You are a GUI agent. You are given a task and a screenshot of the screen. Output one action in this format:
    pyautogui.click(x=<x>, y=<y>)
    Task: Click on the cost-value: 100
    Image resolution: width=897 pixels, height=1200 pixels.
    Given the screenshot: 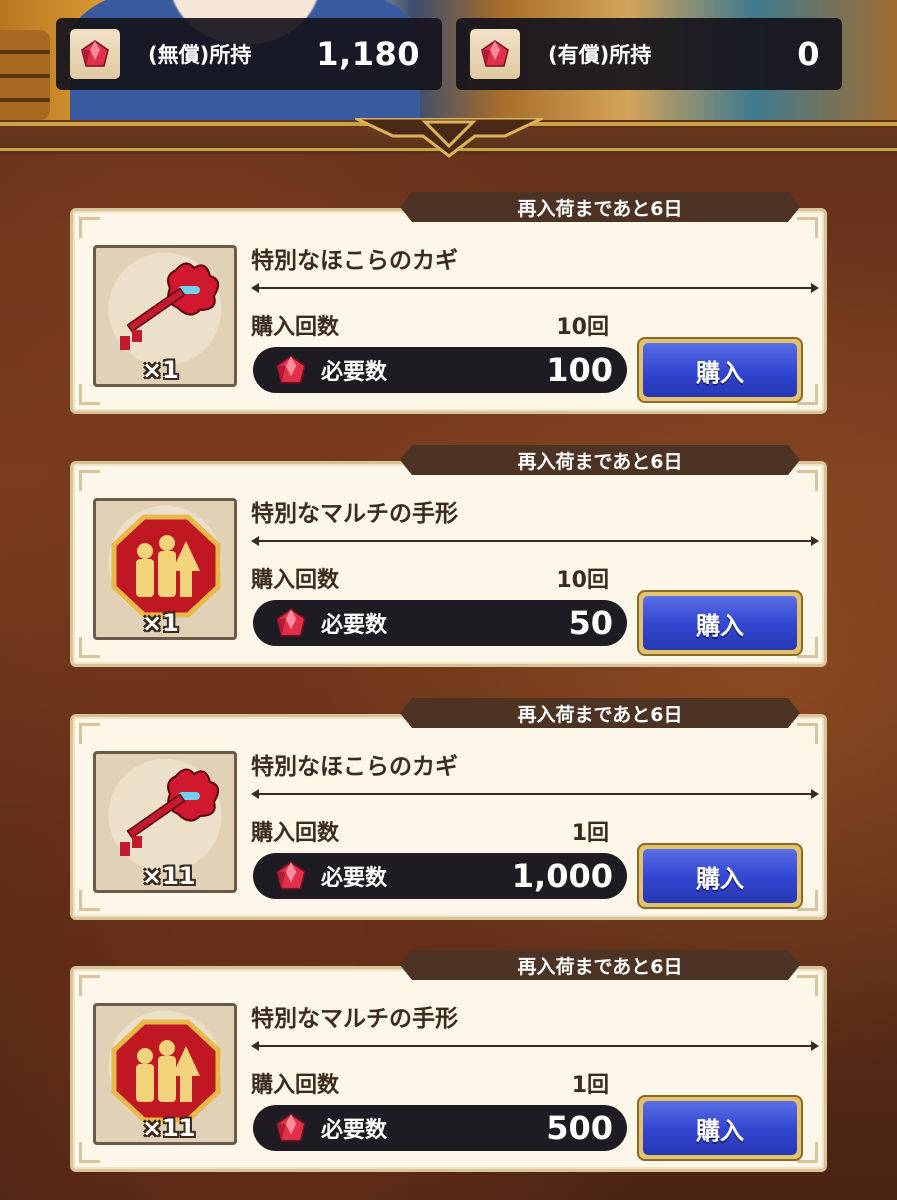 What is the action you would take?
    pyautogui.click(x=579, y=370)
    